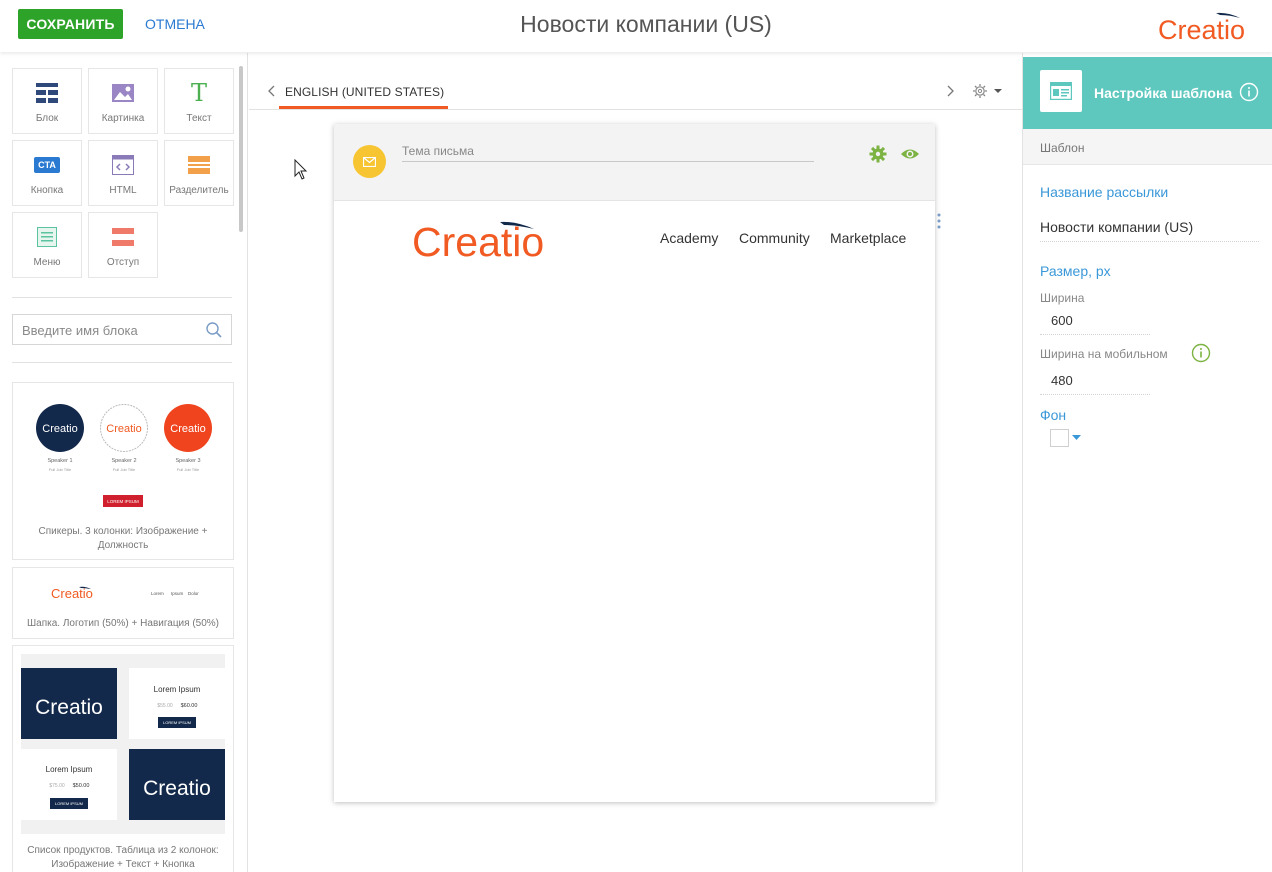  Describe the element at coordinates (635, 81) in the screenshot. I see `language-bar: ENGLISH (UNITED STATES)` at that location.